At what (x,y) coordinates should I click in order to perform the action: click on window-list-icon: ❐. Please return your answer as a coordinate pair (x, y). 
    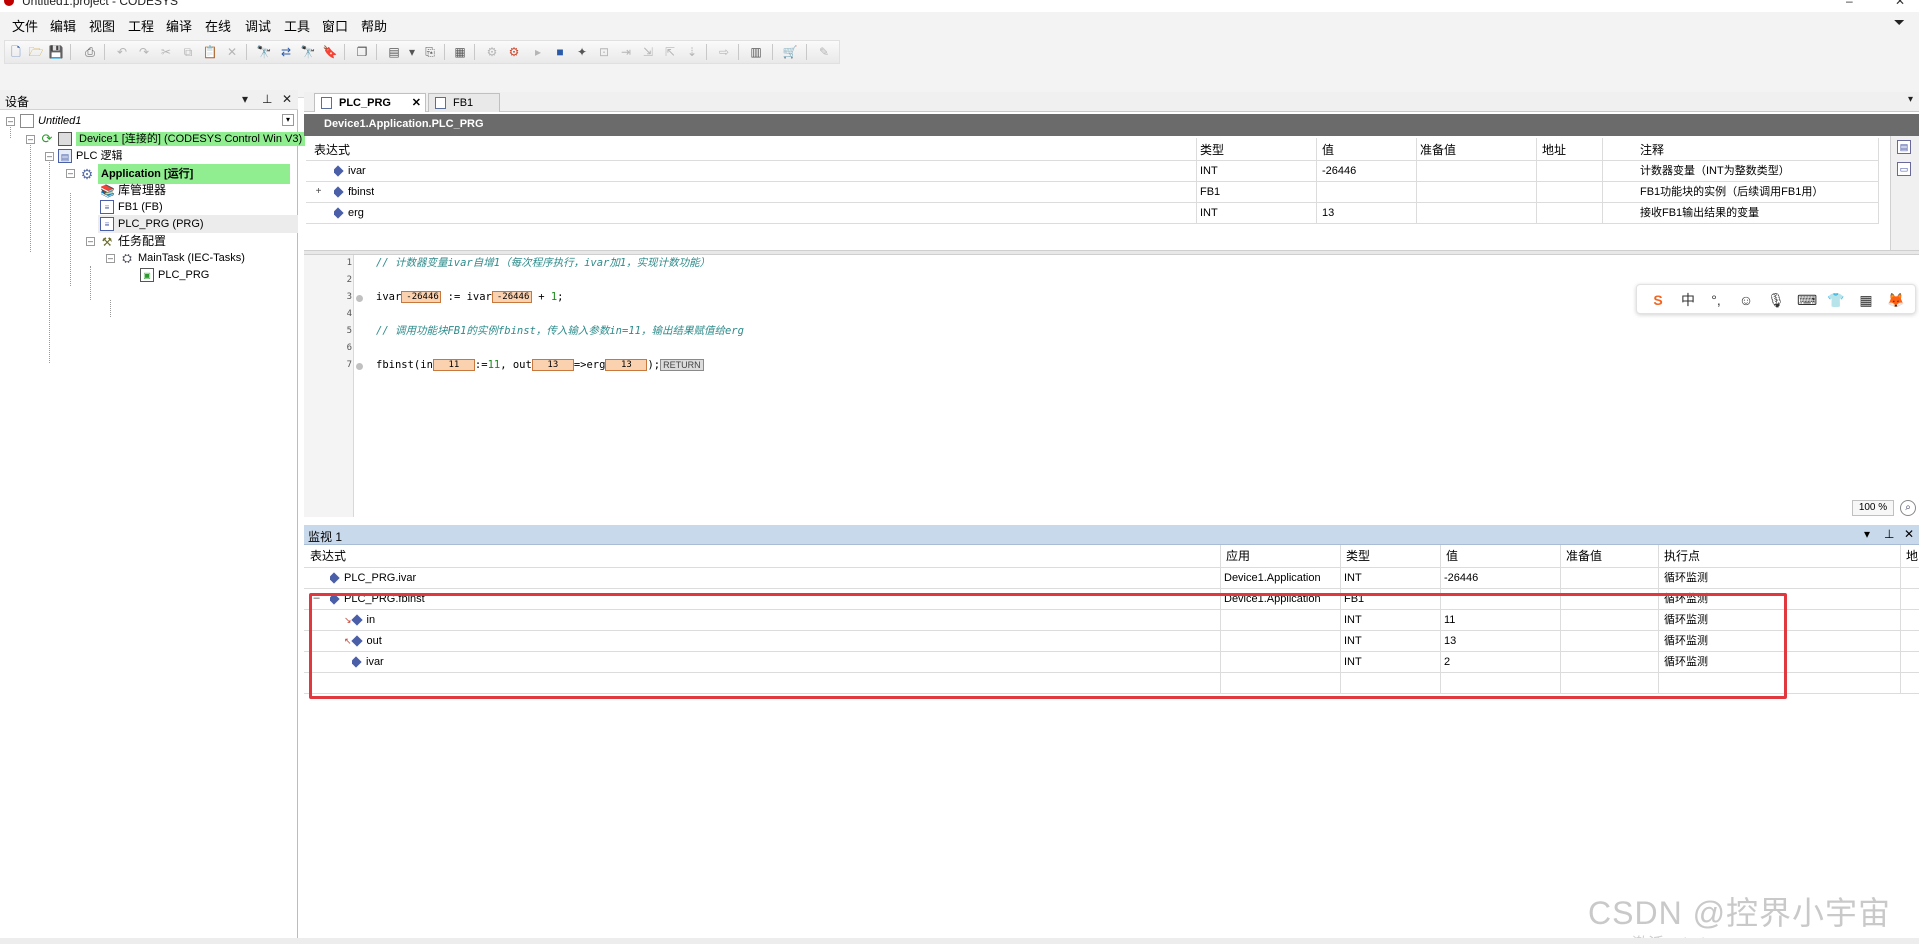
    Looking at the image, I should click on (362, 52).